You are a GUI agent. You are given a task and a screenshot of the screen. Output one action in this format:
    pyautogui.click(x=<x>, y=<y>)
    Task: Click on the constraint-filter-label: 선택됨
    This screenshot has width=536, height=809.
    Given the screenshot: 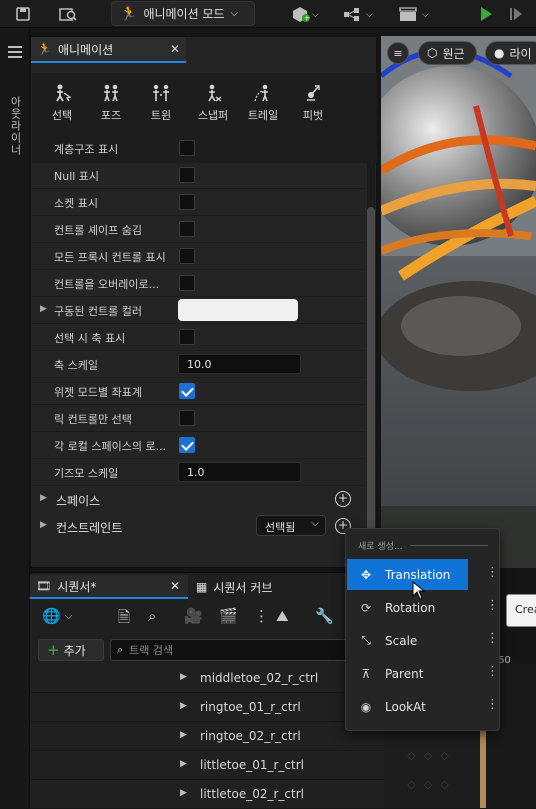 What is the action you would take?
    pyautogui.click(x=280, y=527)
    